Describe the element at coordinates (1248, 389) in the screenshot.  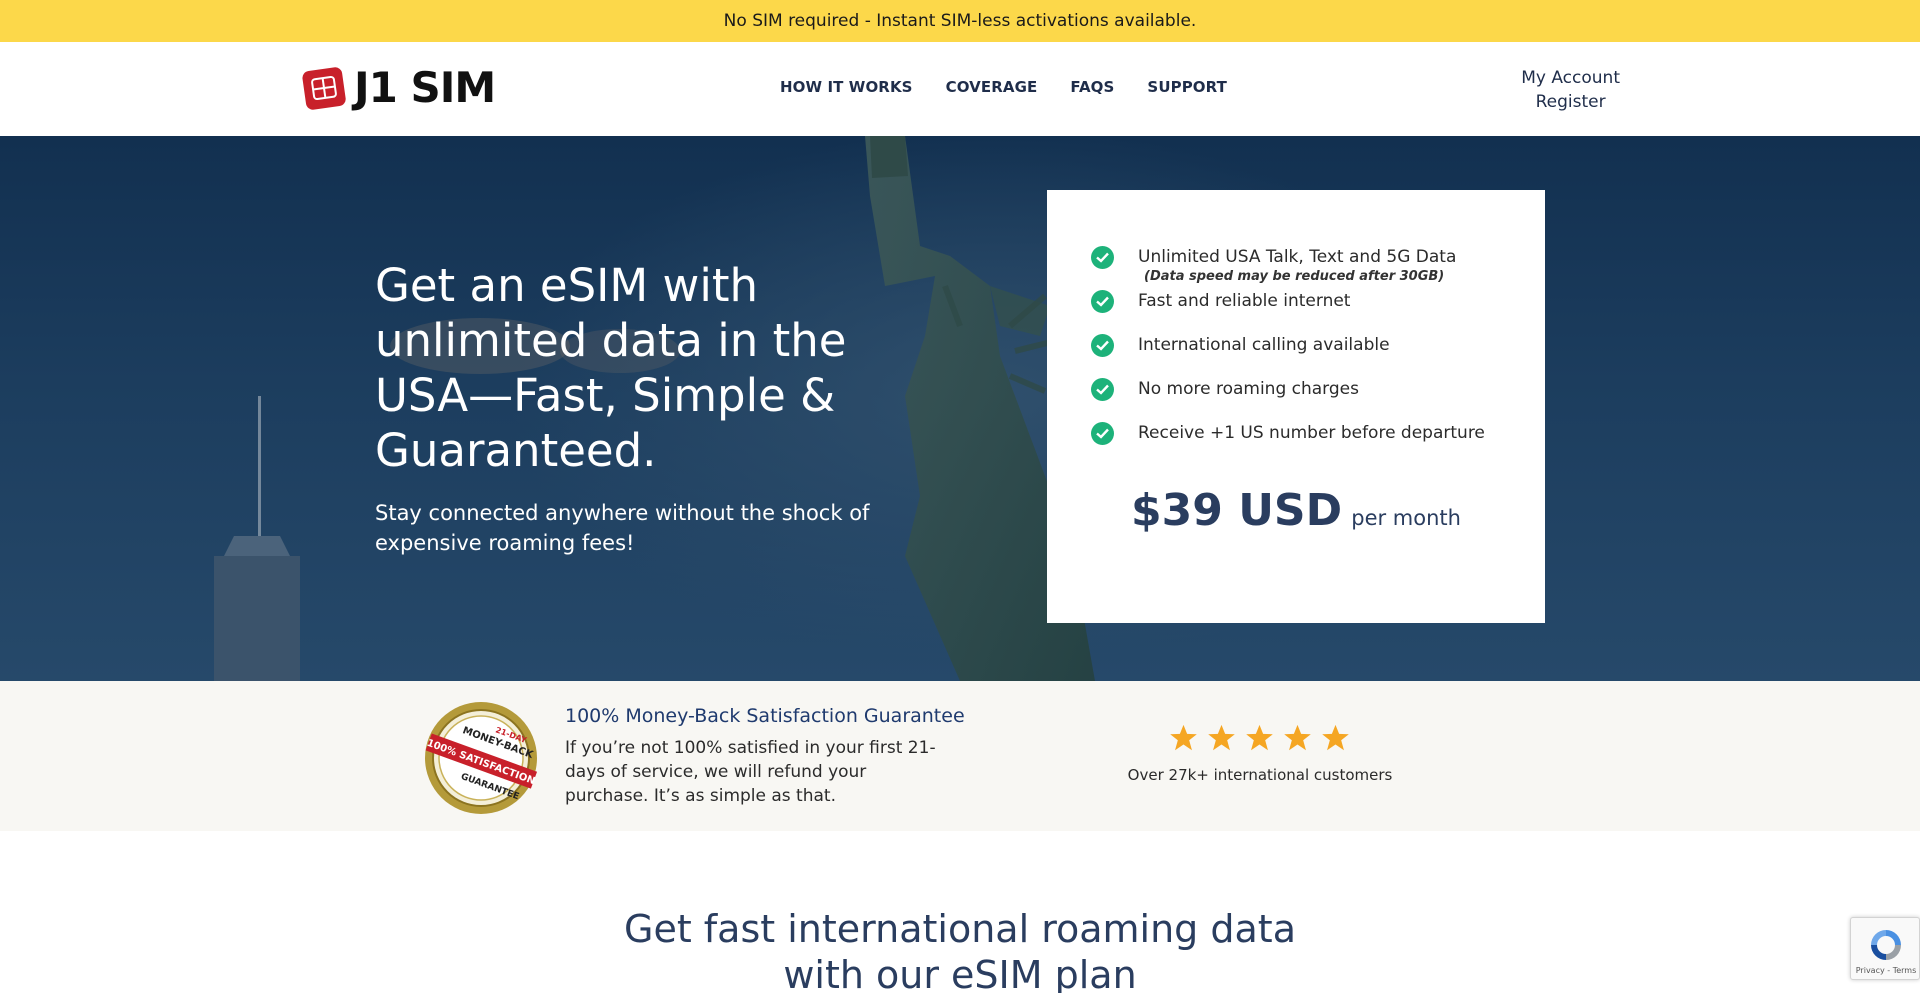
I see `feature-text: No more roaming charges` at that location.